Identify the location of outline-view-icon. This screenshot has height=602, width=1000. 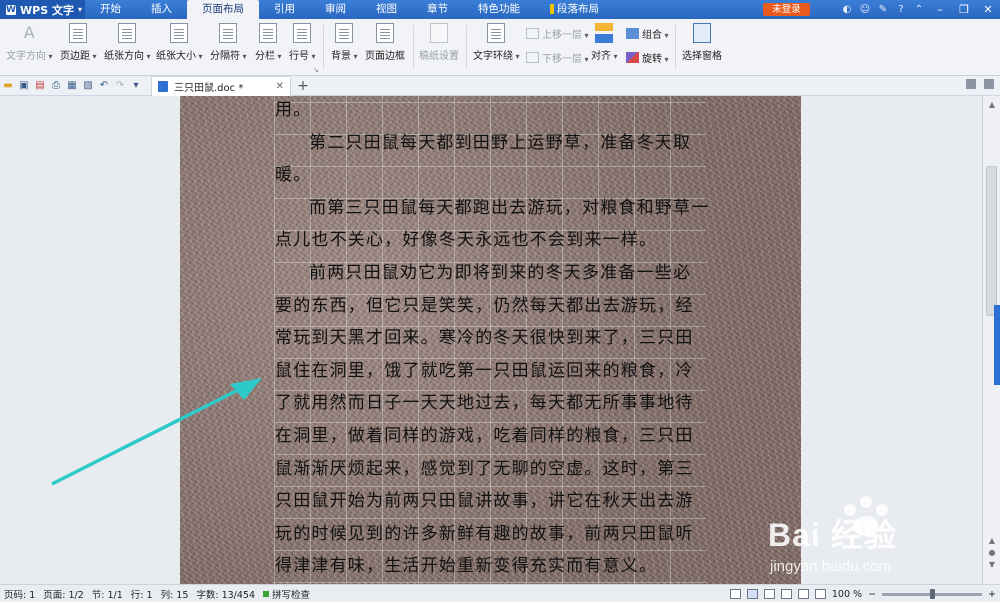
(769, 594).